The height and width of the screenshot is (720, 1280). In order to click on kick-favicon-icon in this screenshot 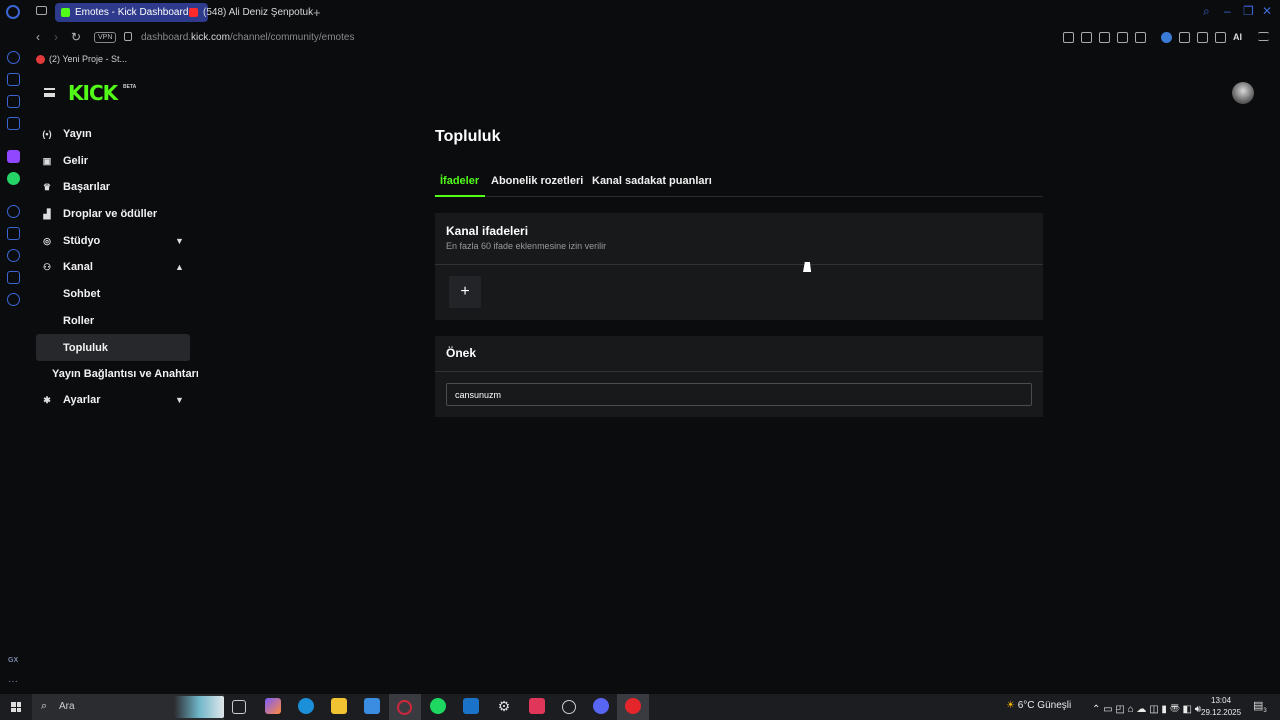, I will do `click(65, 12)`.